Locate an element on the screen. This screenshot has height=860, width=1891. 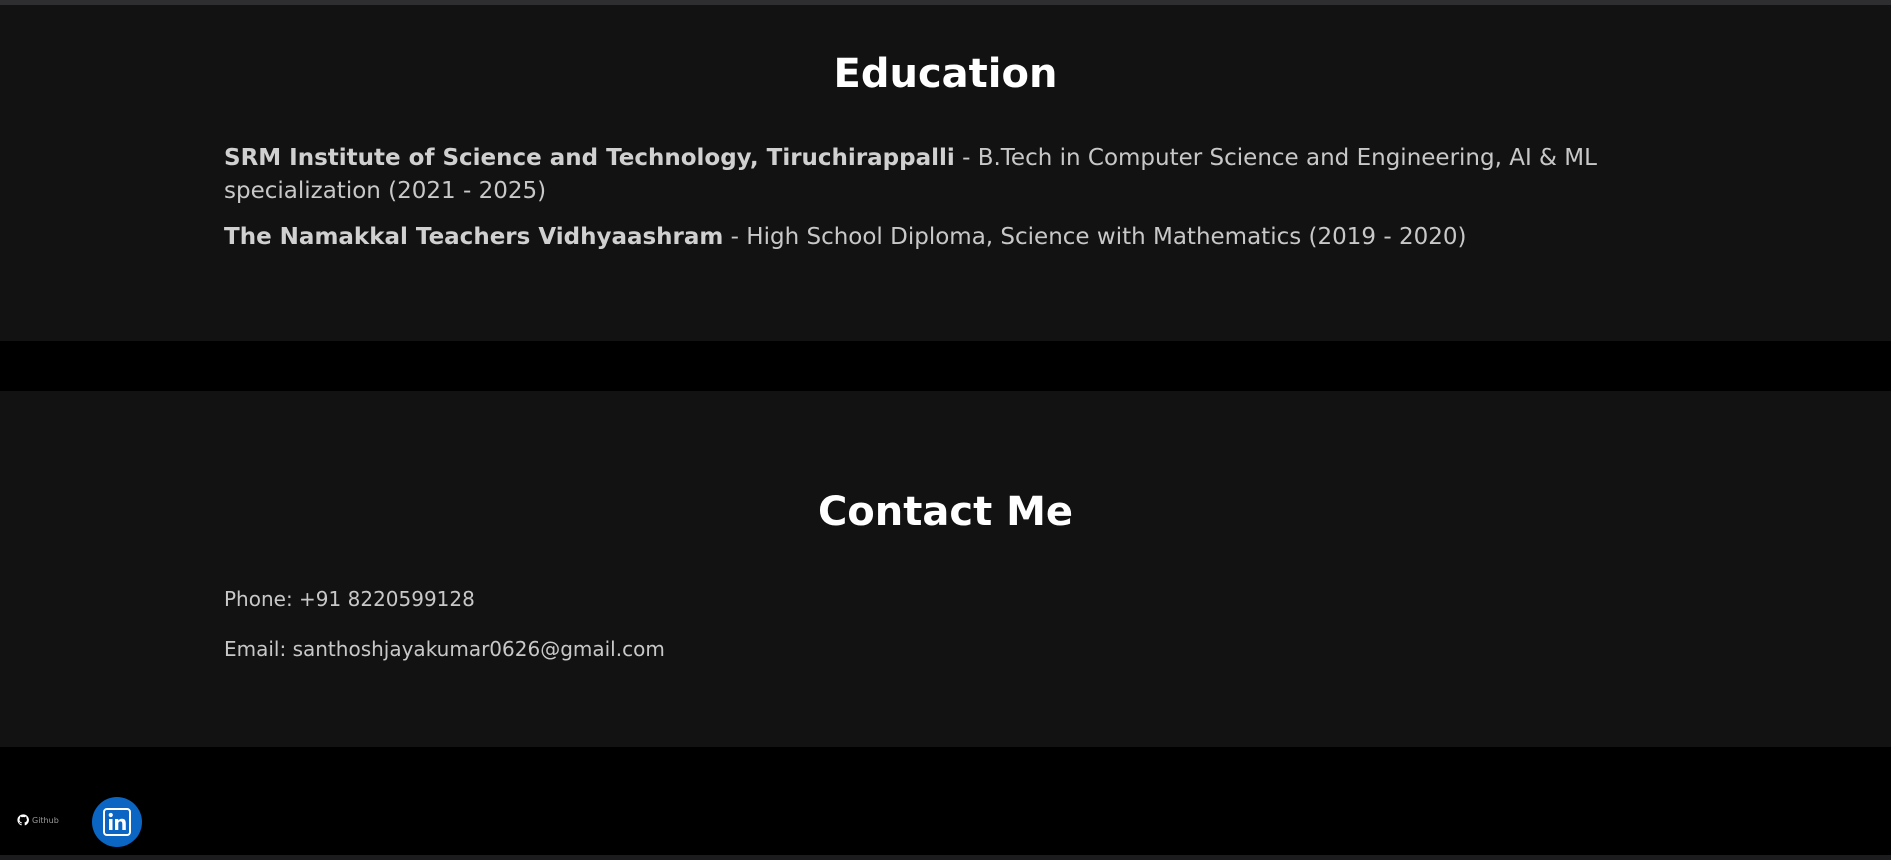
education-school: The Namakkal Teachers Vidhyaashram is located at coordinates (474, 237).